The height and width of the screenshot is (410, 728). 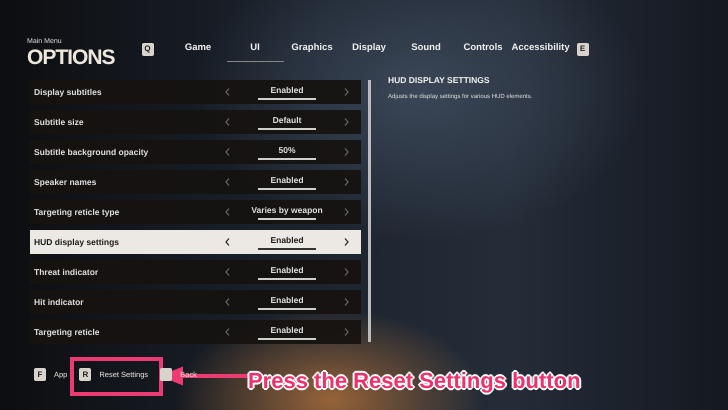 What do you see at coordinates (66, 182) in the screenshot?
I see `setting-label: Speaker names` at bounding box center [66, 182].